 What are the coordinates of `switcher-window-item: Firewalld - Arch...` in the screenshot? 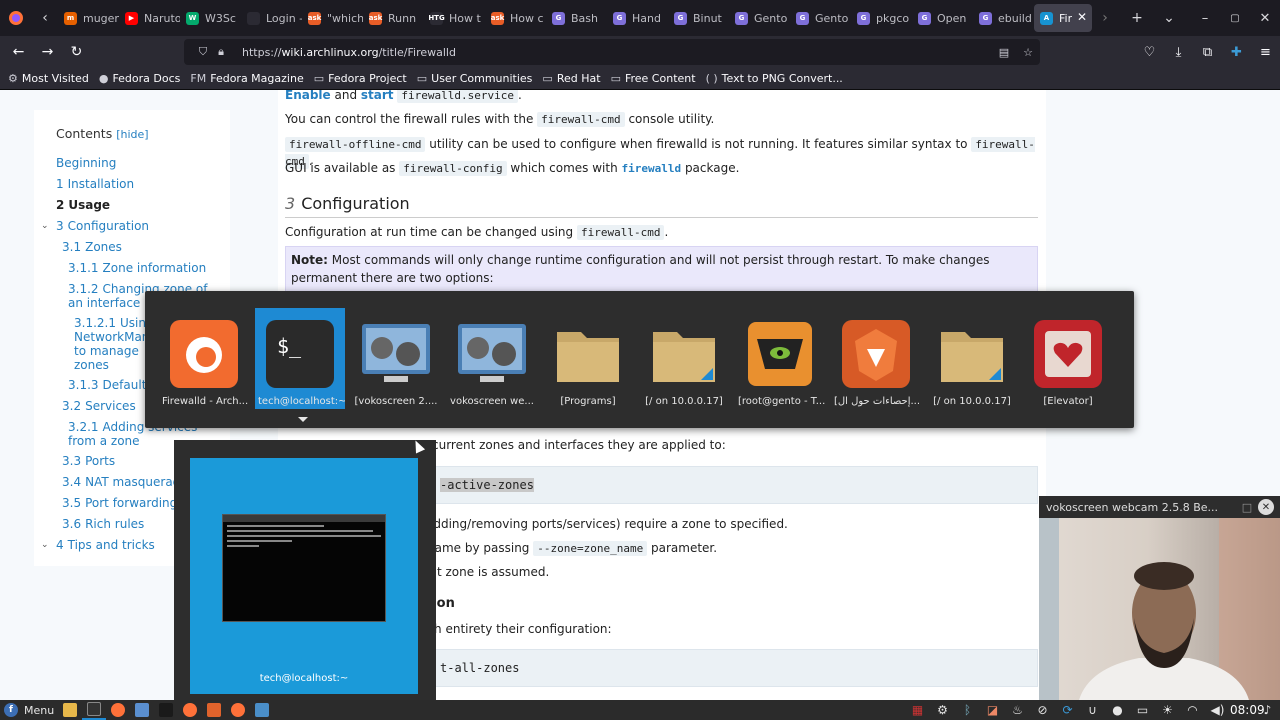 It's located at (204, 358).